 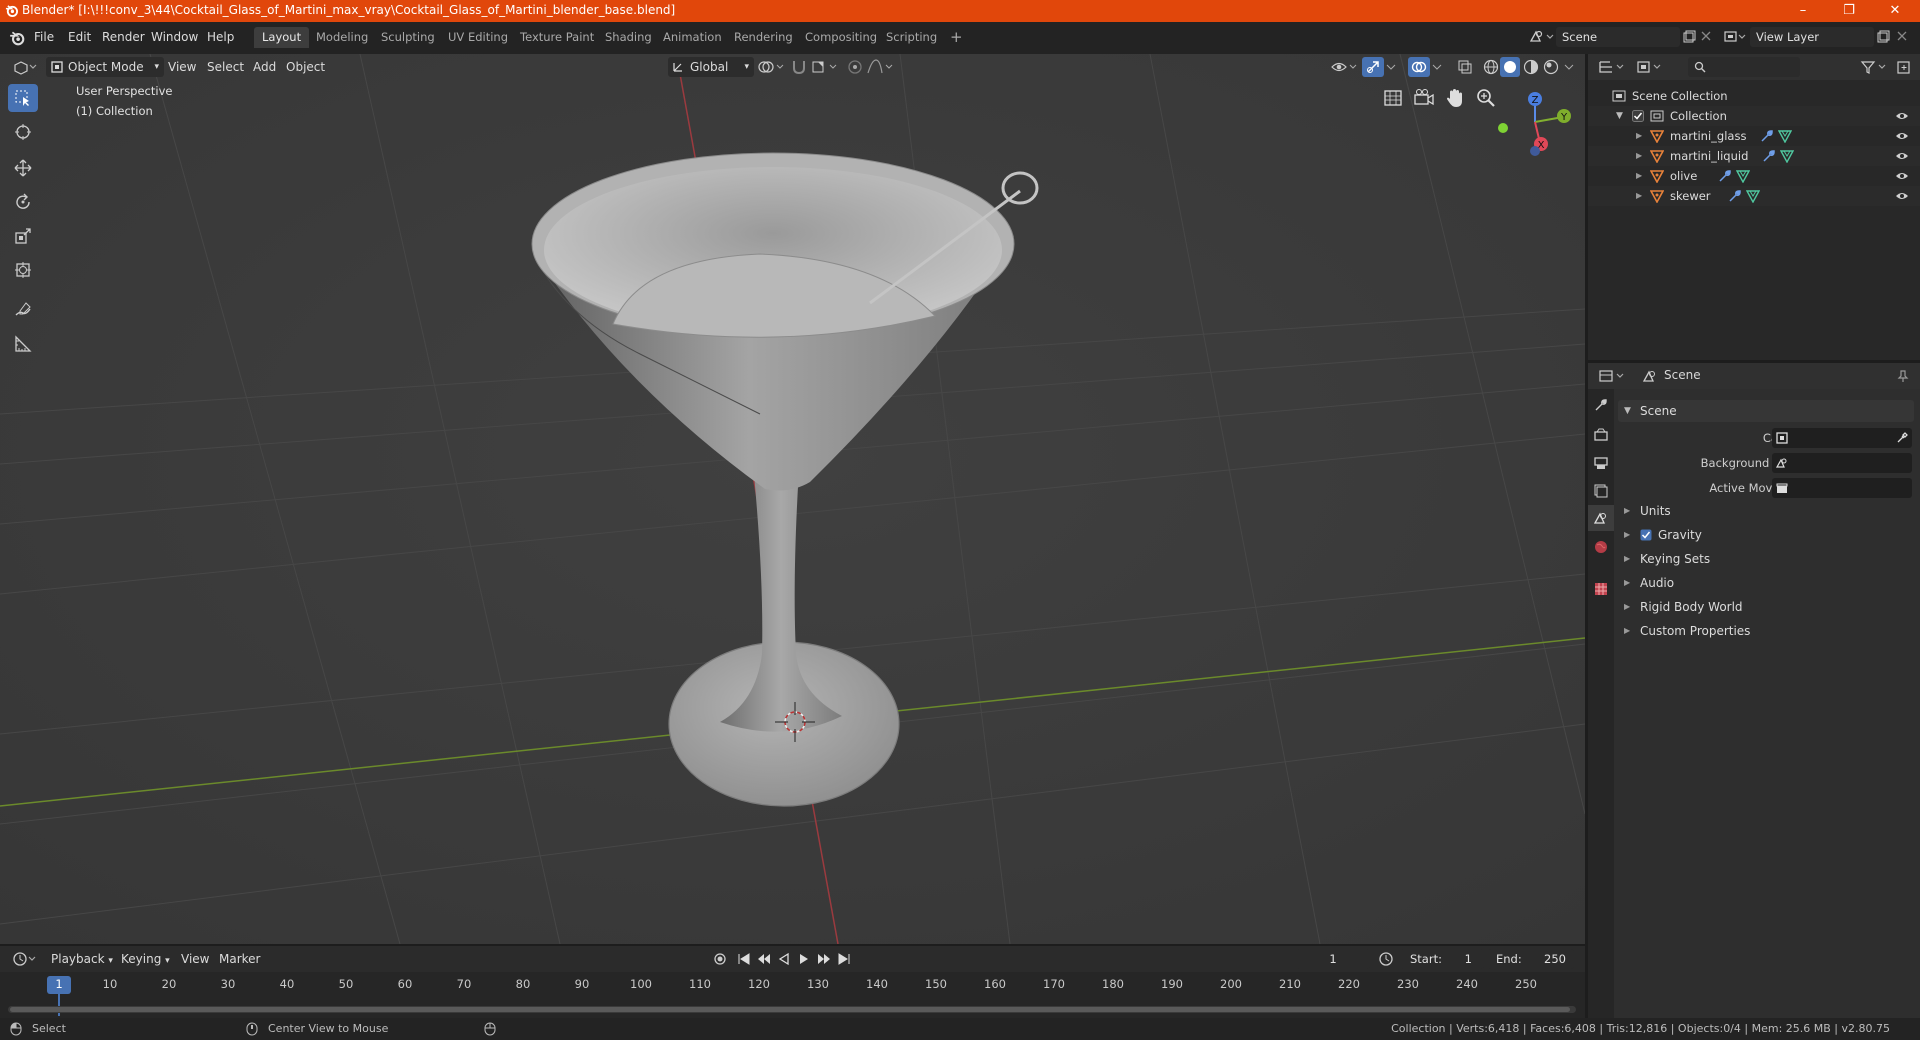 I want to click on outliner-row-object: ▶ olive, so click(x=1754, y=176).